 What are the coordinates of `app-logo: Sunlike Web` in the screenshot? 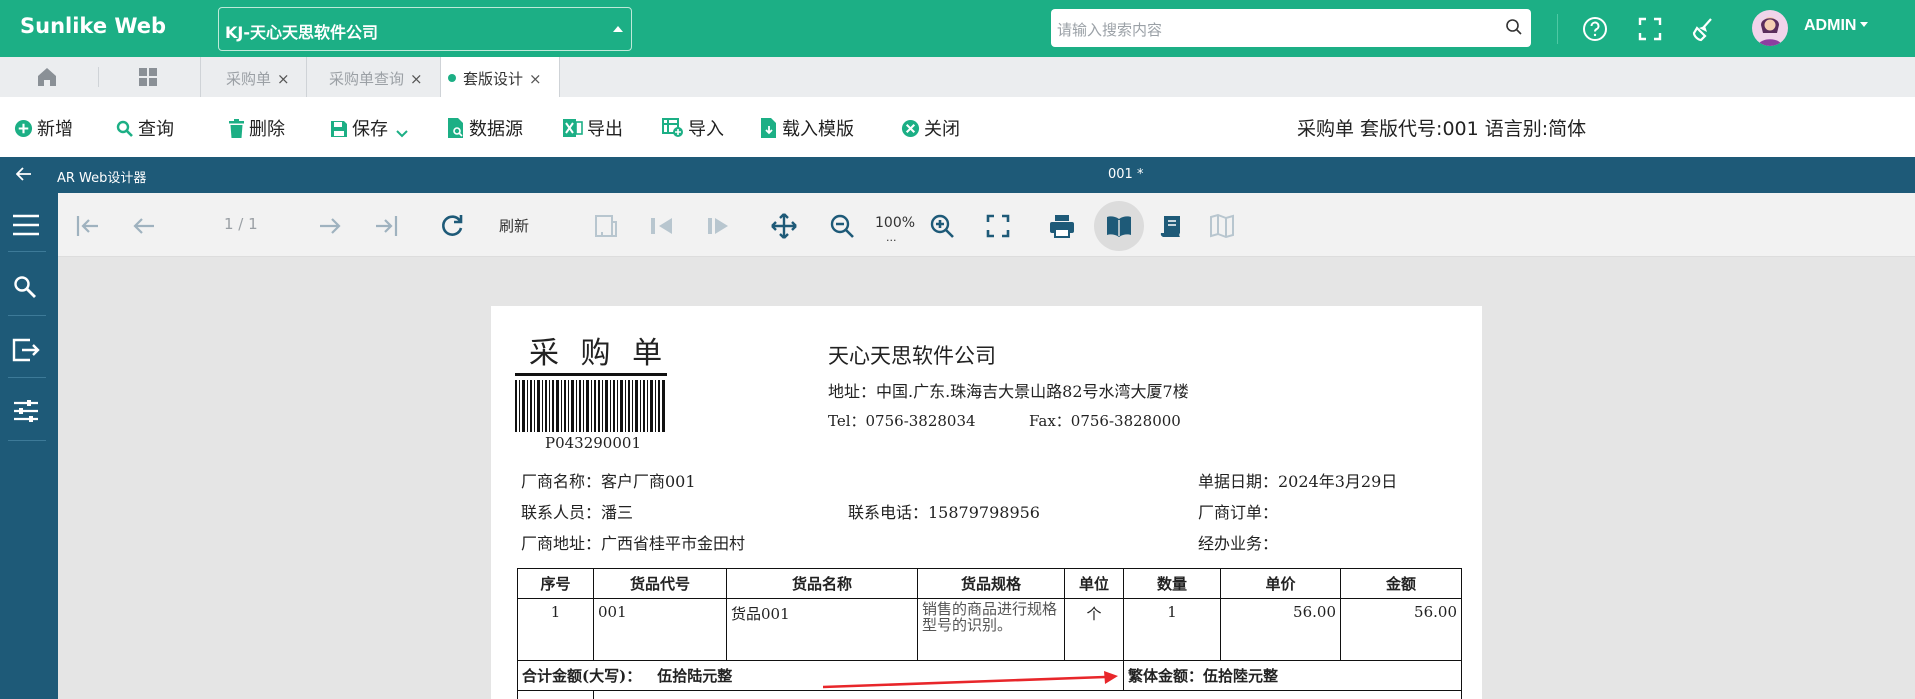 It's located at (93, 26).